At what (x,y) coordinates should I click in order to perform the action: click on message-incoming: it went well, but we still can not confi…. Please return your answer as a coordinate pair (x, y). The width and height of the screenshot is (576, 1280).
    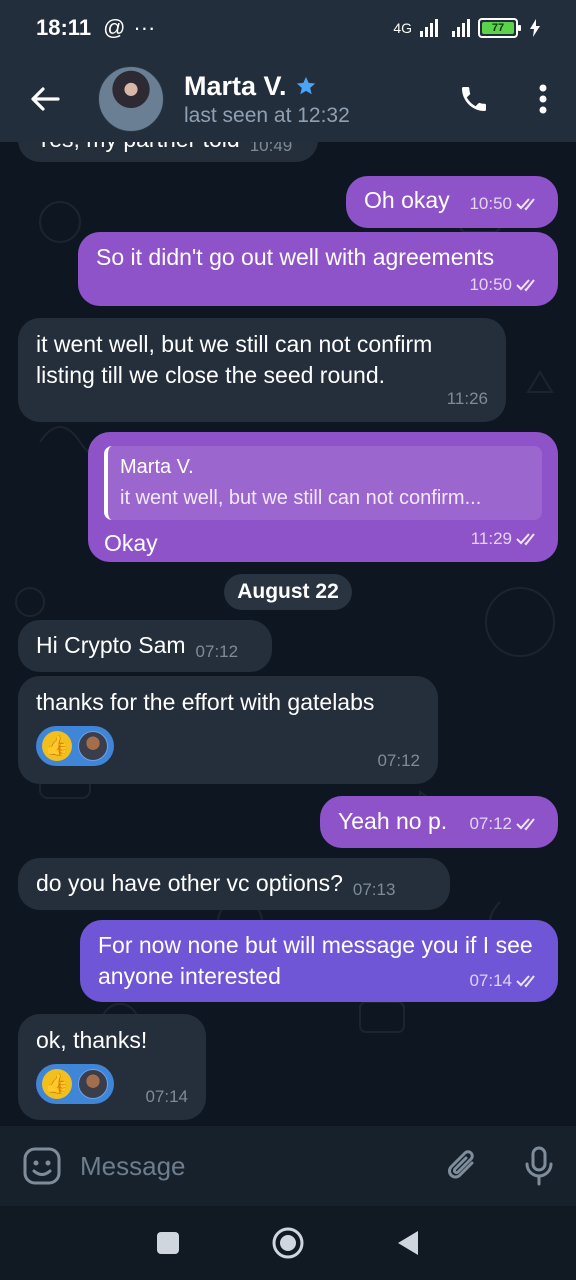
    Looking at the image, I should click on (262, 370).